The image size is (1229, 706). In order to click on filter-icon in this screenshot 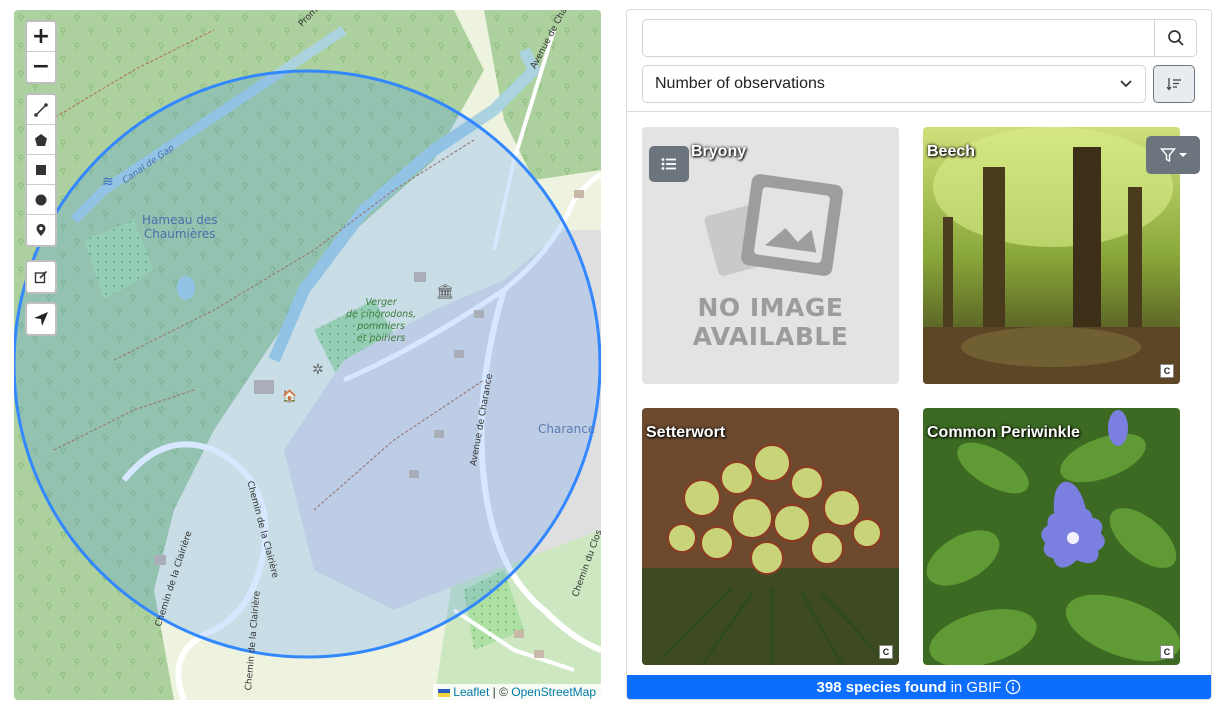, I will do `click(1167, 155)`.